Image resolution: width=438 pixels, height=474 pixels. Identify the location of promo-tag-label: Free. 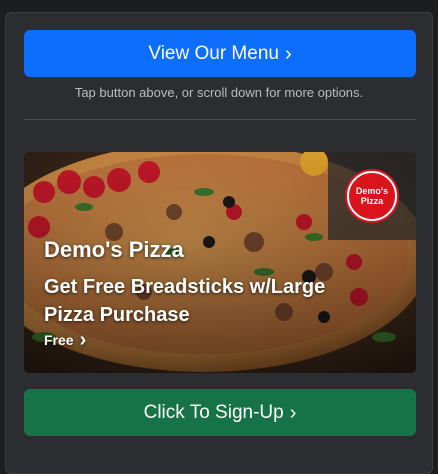
(59, 340).